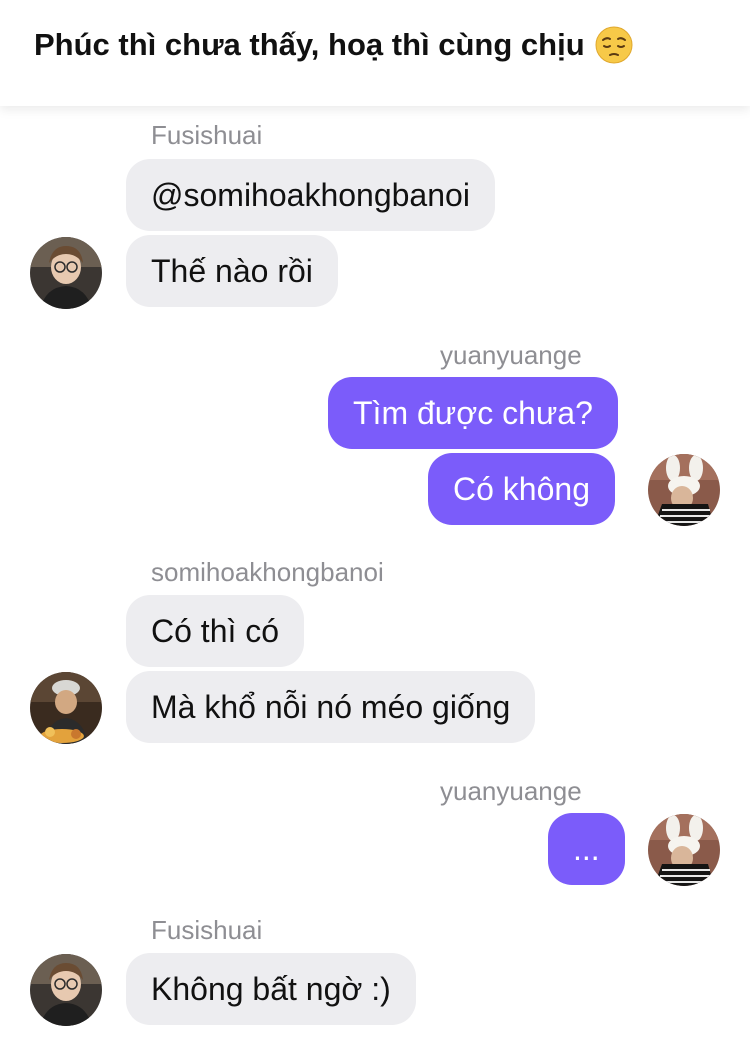 The width and height of the screenshot is (750, 1042). I want to click on chat-header: Phúc thì chưa thấy, hoạ thì cùng chịu, so click(375, 53).